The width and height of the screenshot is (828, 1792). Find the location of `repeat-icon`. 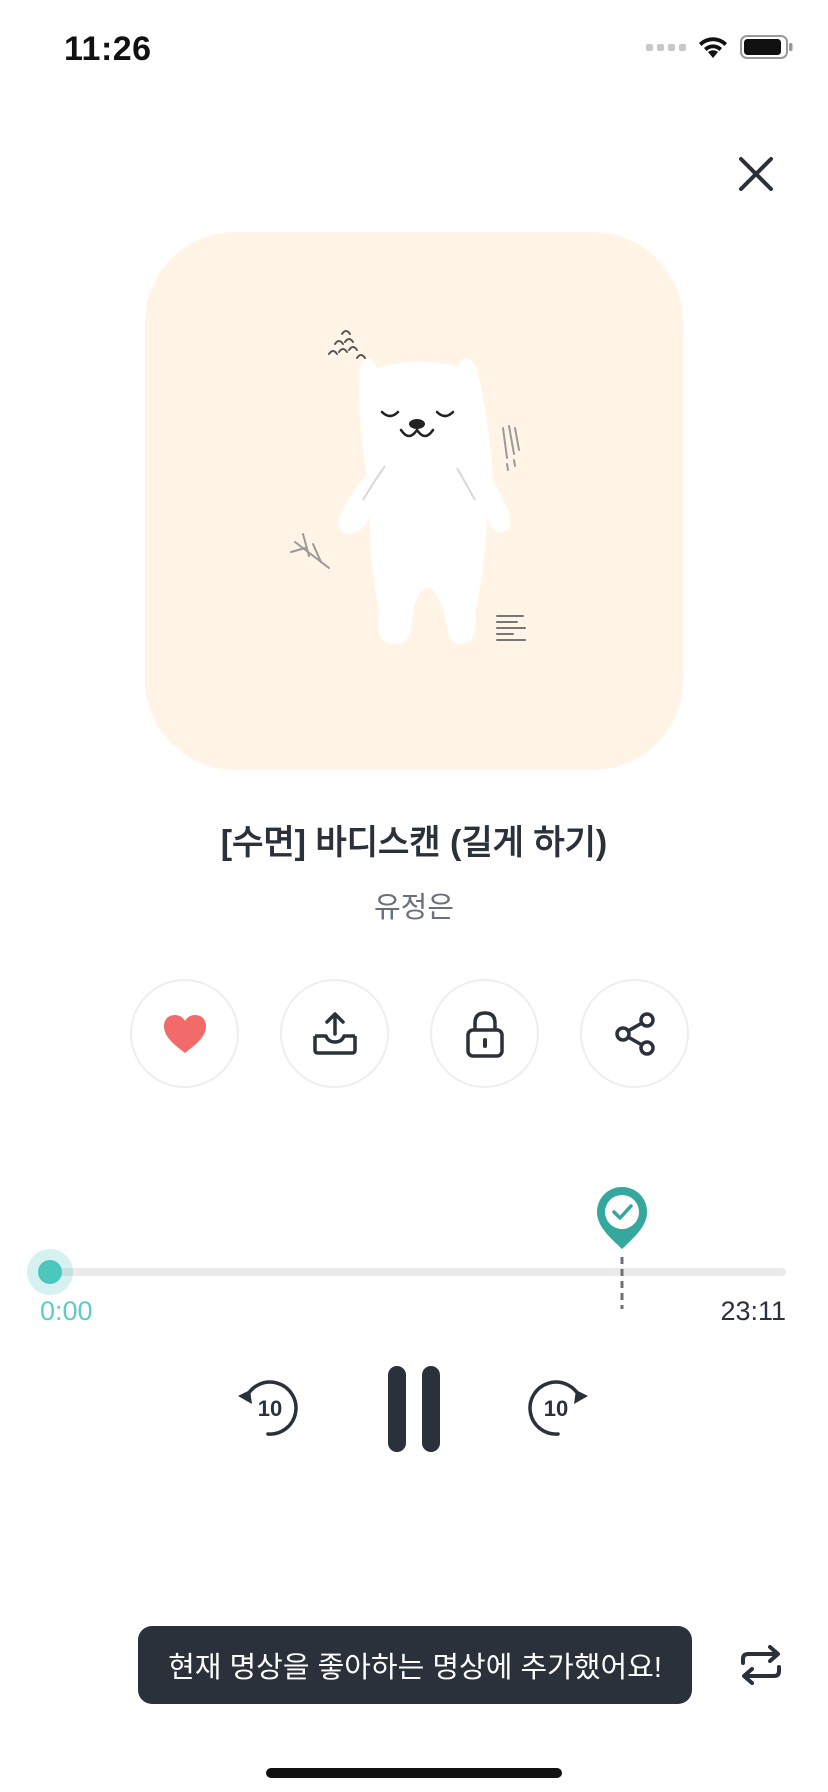

repeat-icon is located at coordinates (761, 1665).